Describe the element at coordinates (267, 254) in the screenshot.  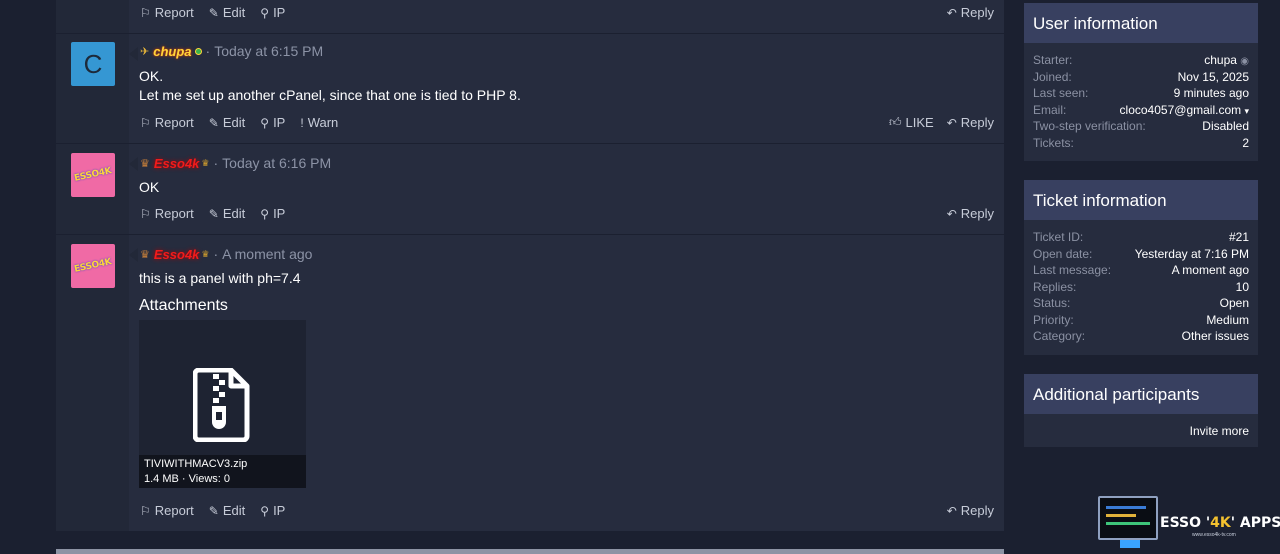
I see `post-time: A moment ago` at that location.